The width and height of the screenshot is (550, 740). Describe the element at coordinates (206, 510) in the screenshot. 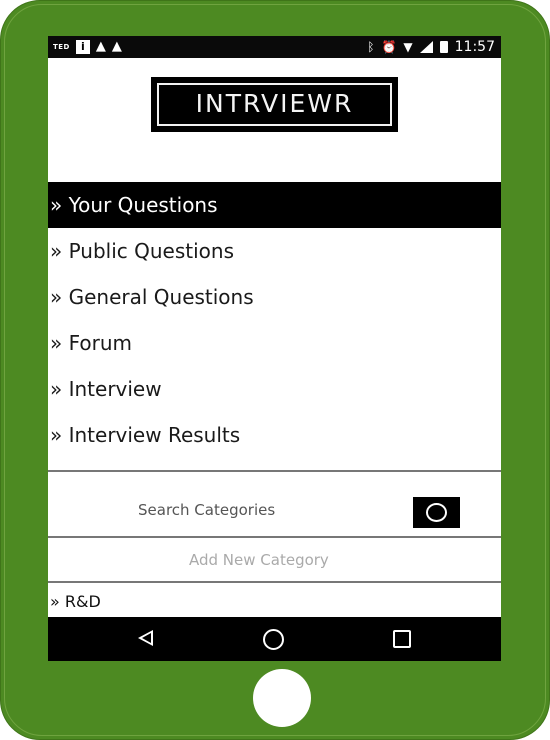

I see `search-categories-input: Search Categories` at that location.